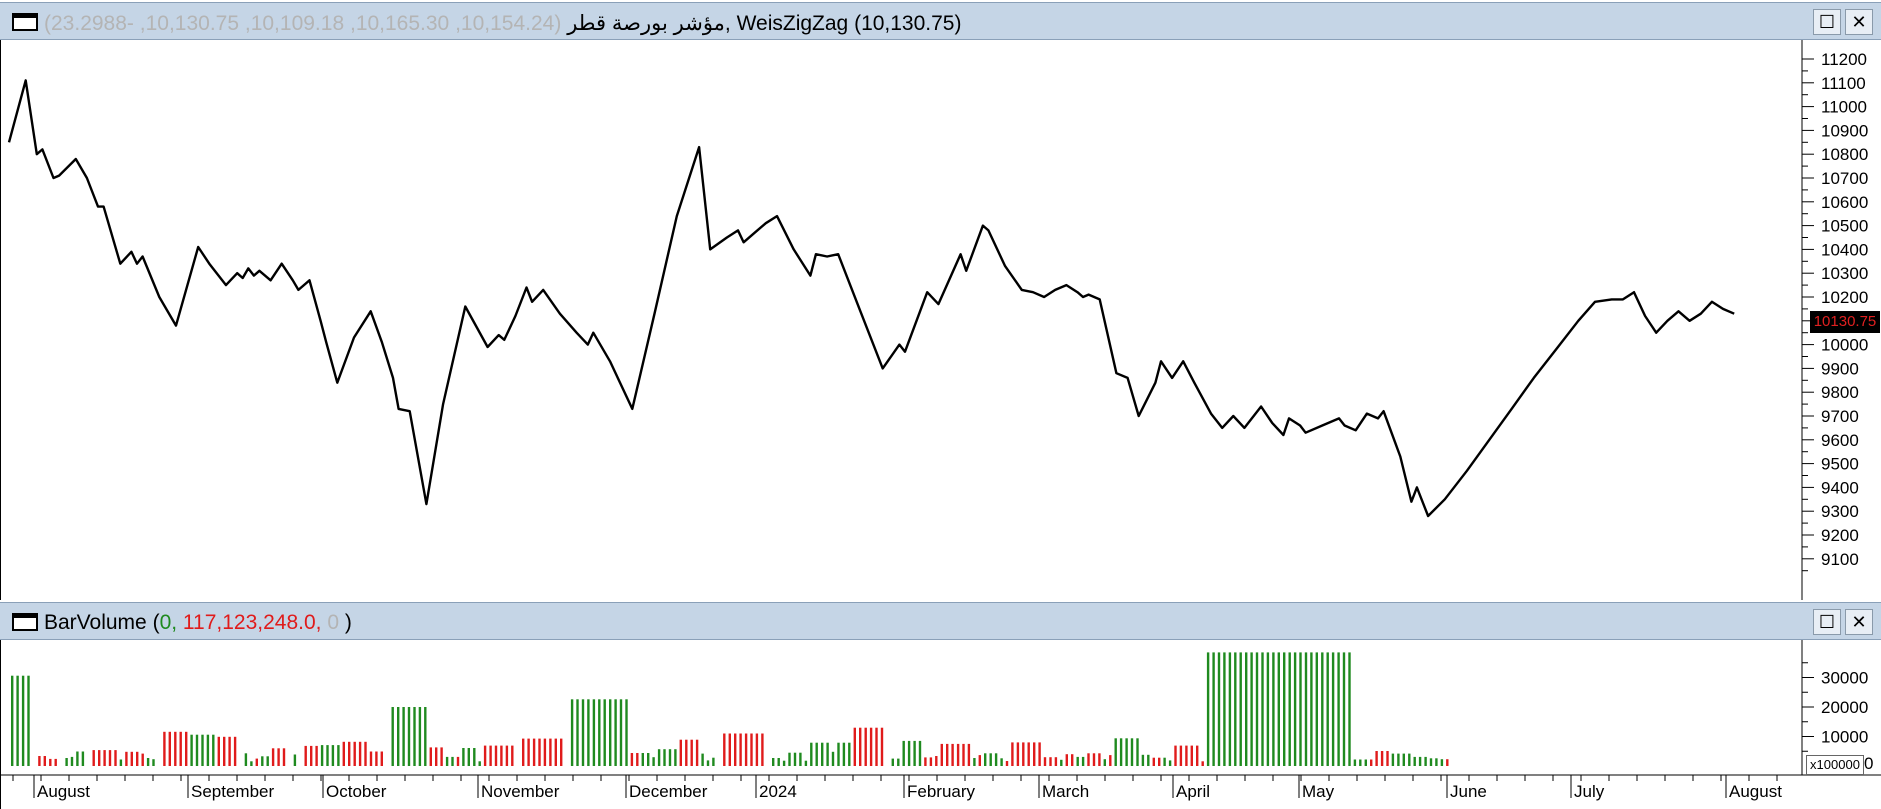 This screenshot has width=1881, height=809. What do you see at coordinates (1840, 392) in the screenshot?
I see `y-tick-label: 9800` at bounding box center [1840, 392].